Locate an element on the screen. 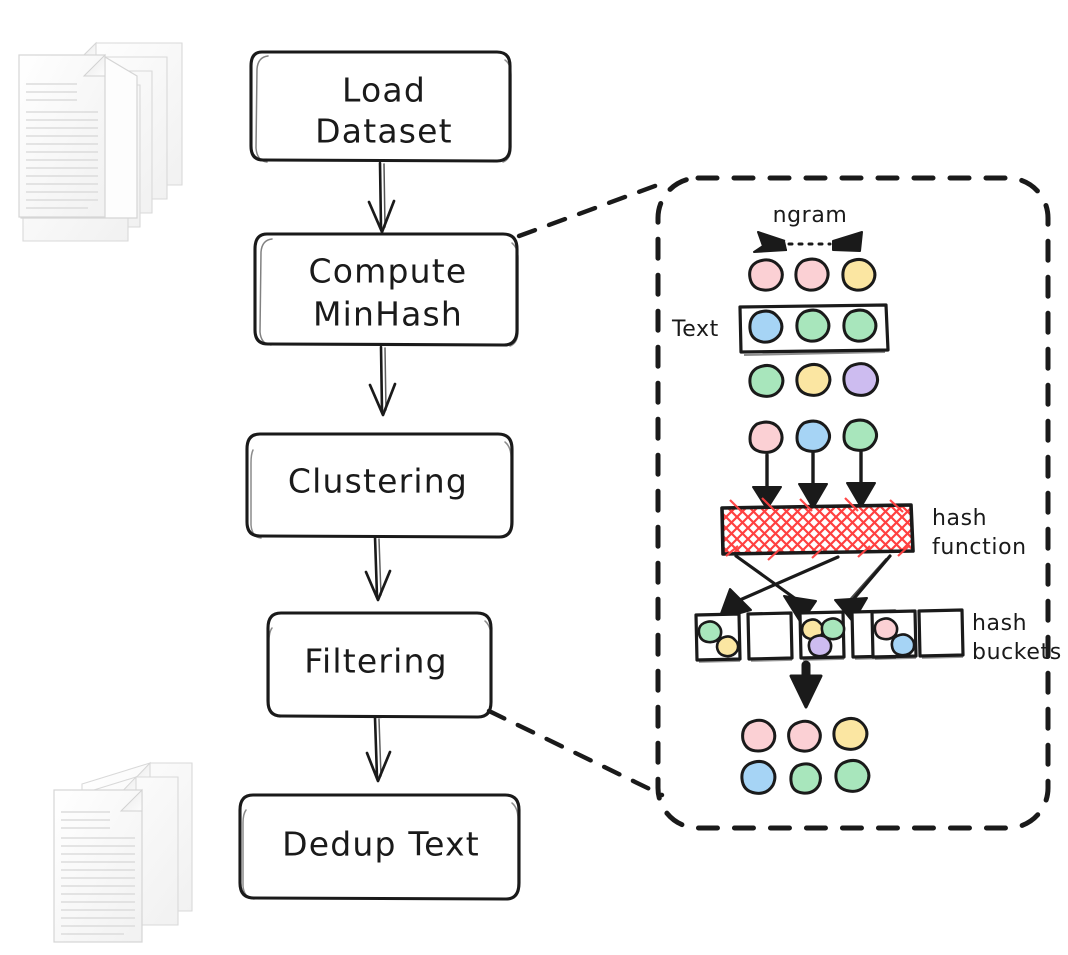  text-token-box is located at coordinates (814, 329).